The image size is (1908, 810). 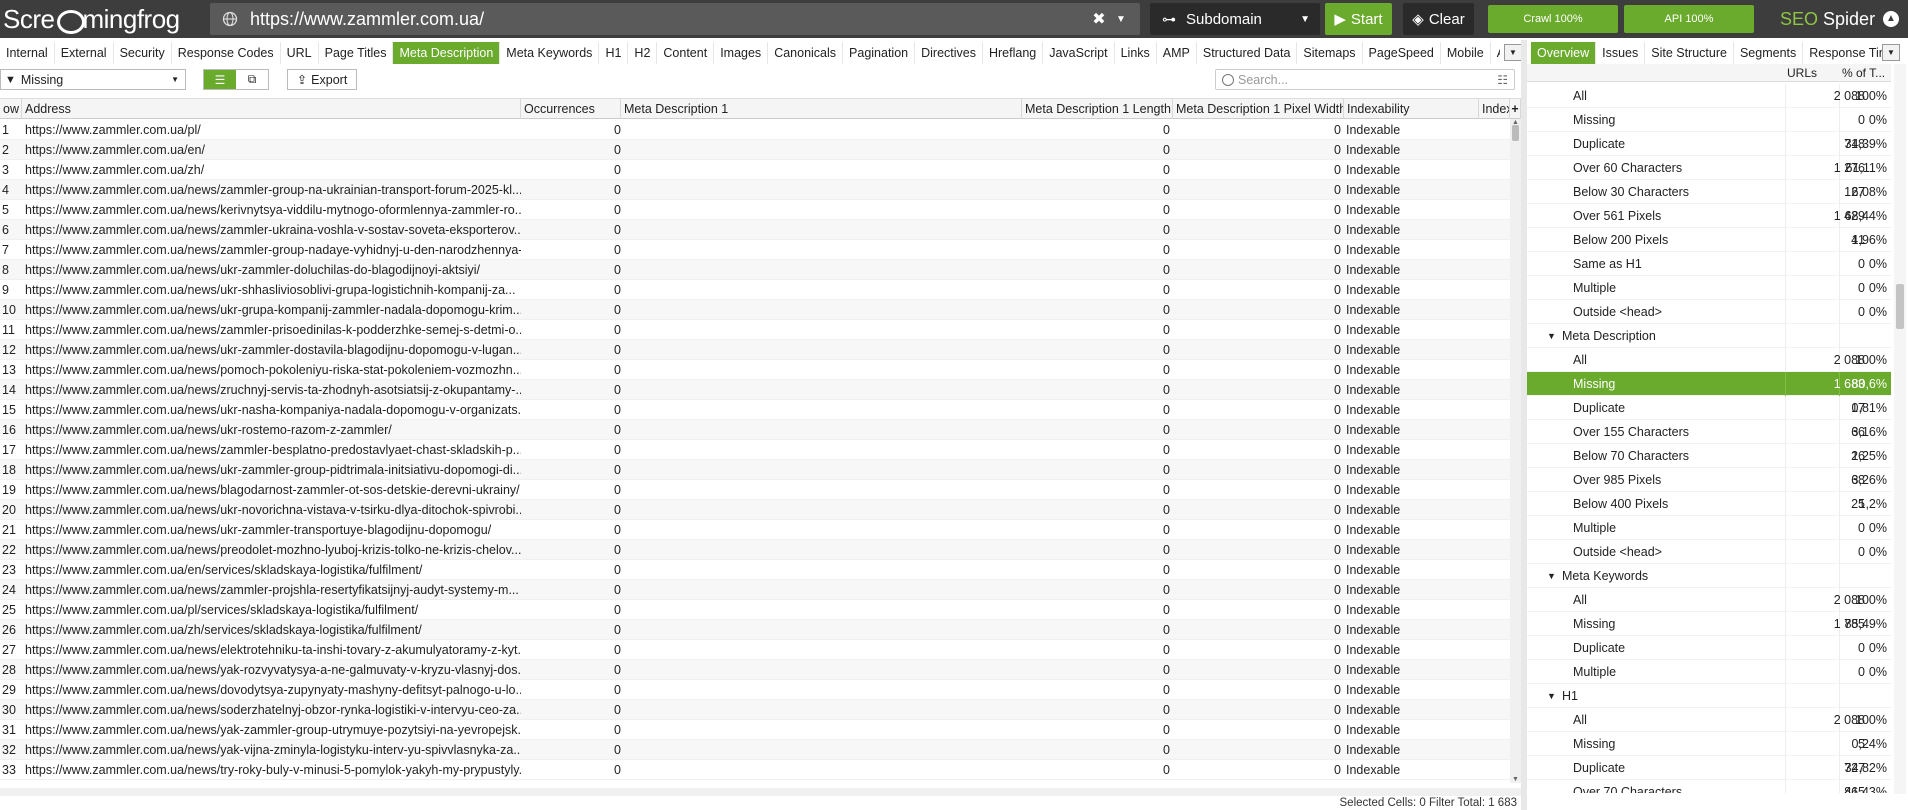 What do you see at coordinates (322, 79) in the screenshot?
I see `export-button: ⇪ Export` at bounding box center [322, 79].